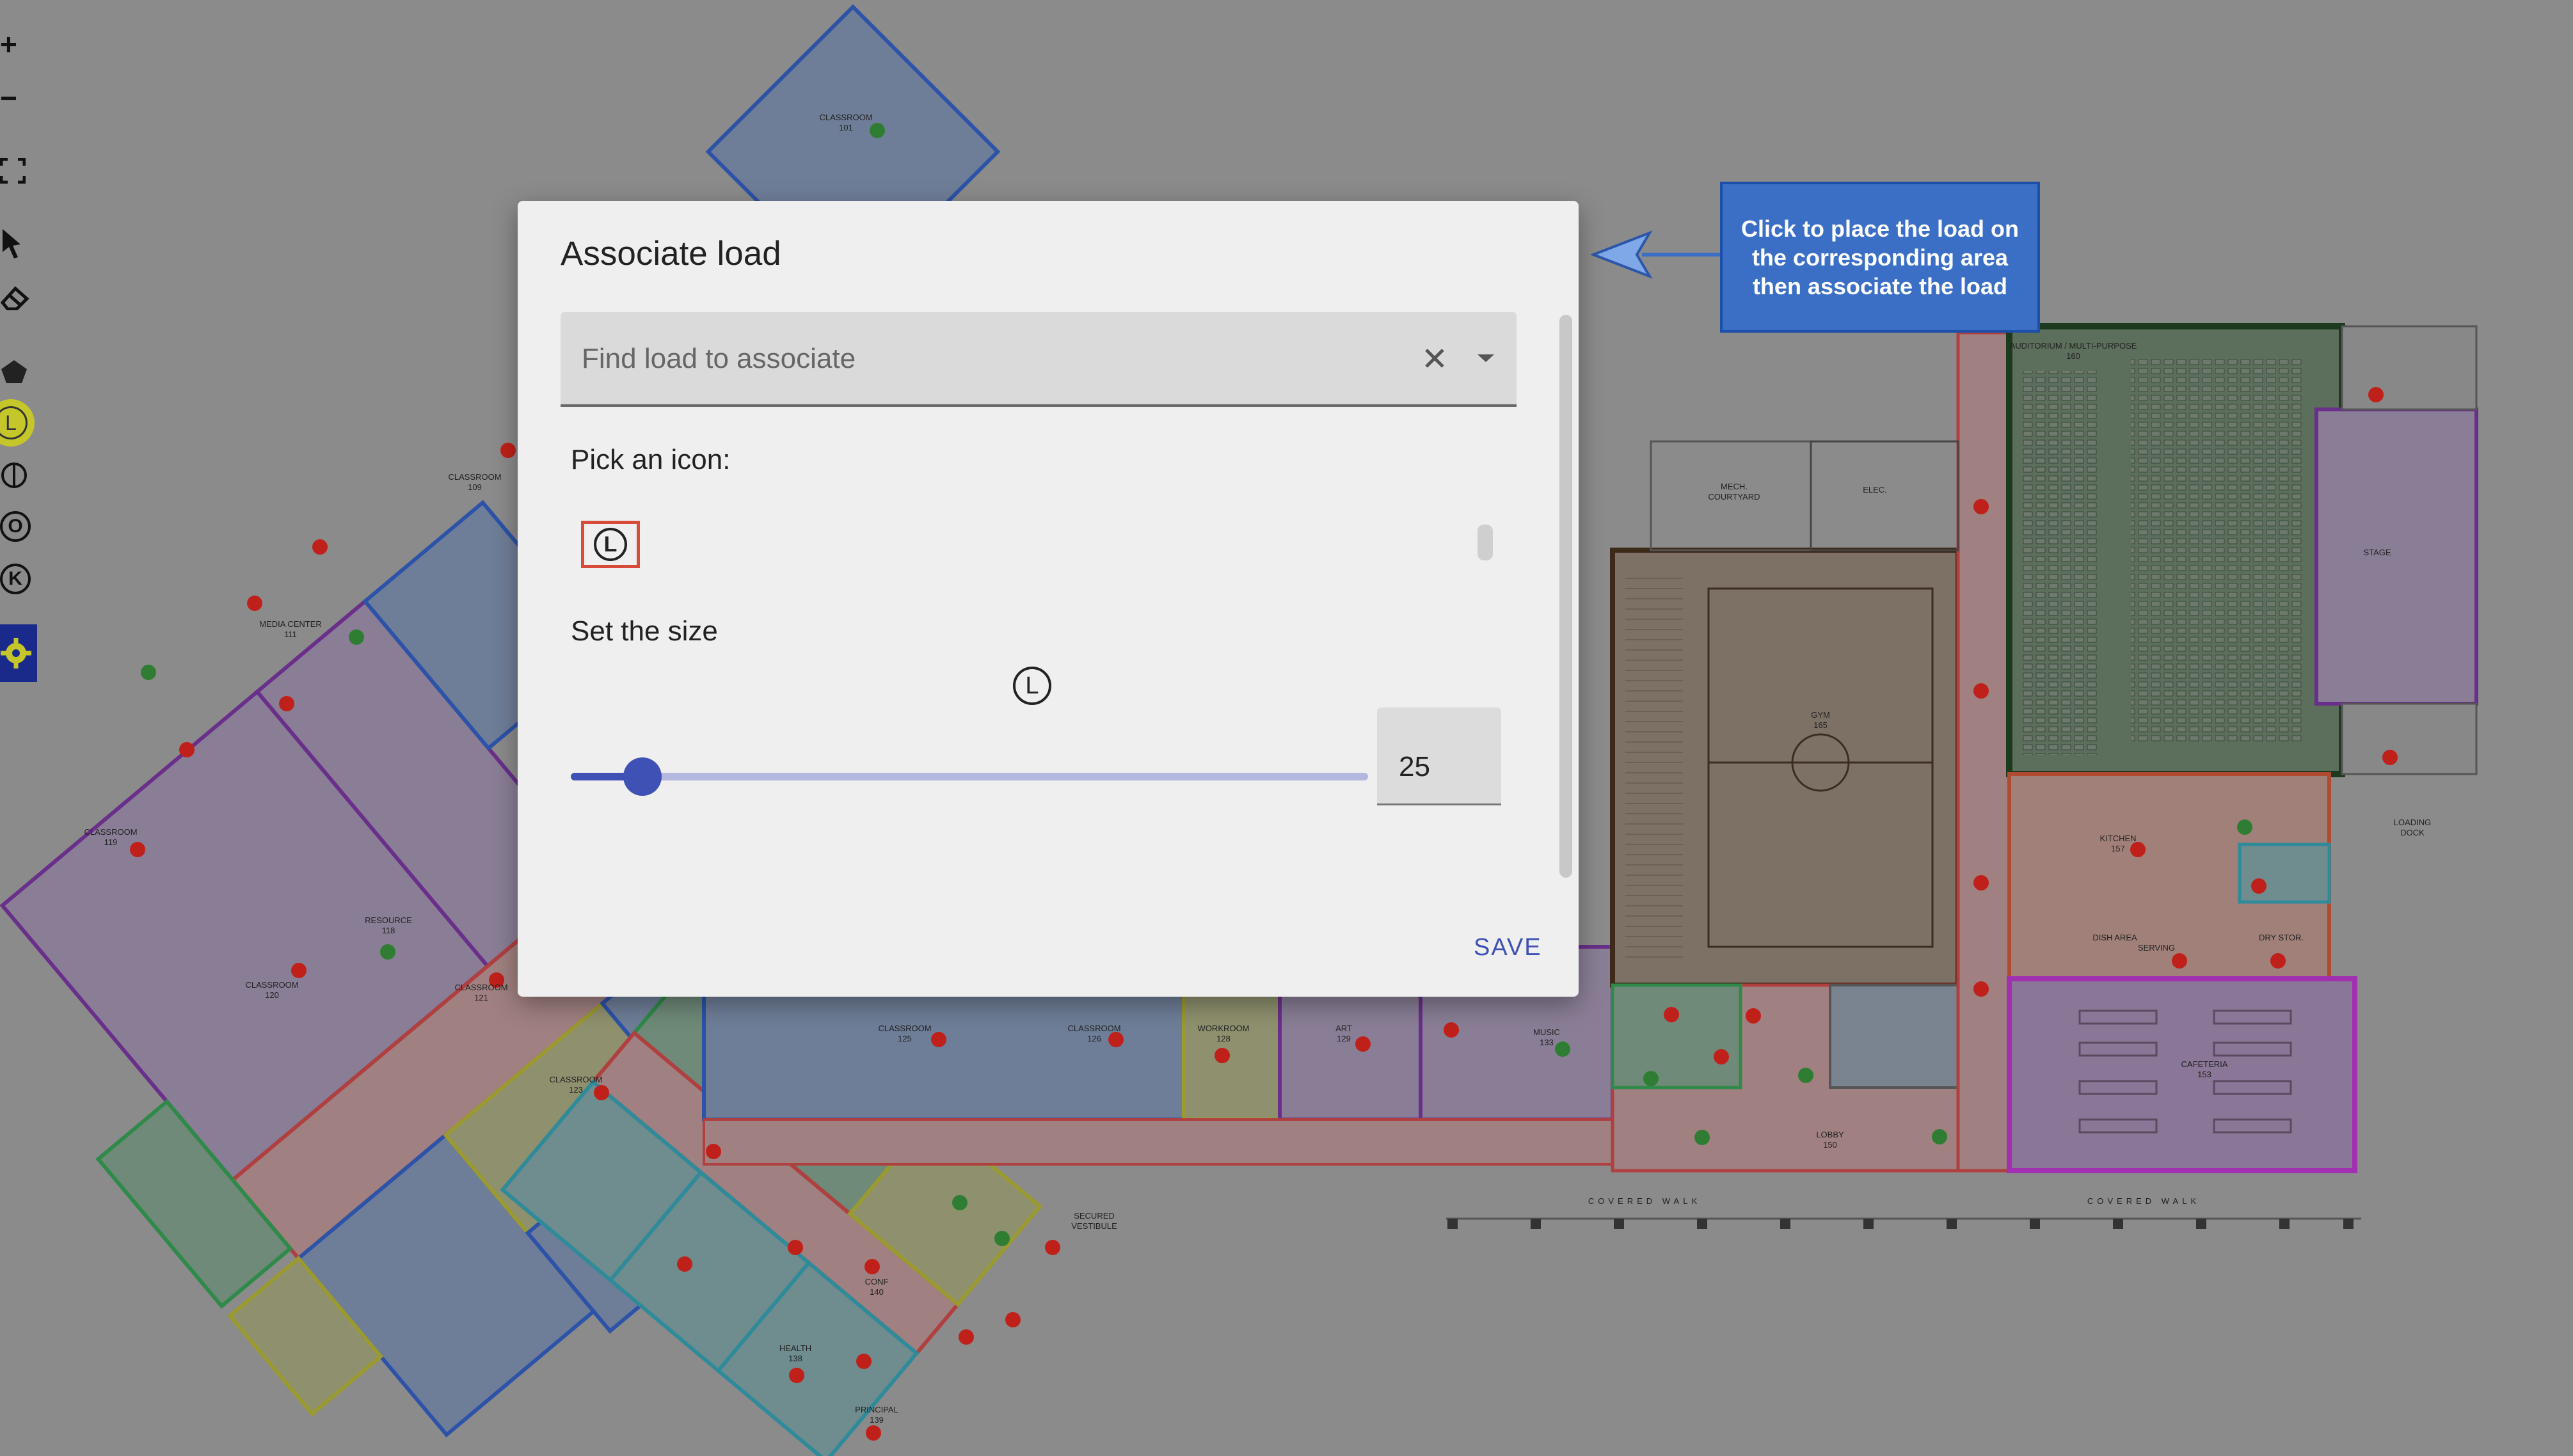  Describe the element at coordinates (14, 476) in the screenshot. I see `half-circle-icon` at that location.